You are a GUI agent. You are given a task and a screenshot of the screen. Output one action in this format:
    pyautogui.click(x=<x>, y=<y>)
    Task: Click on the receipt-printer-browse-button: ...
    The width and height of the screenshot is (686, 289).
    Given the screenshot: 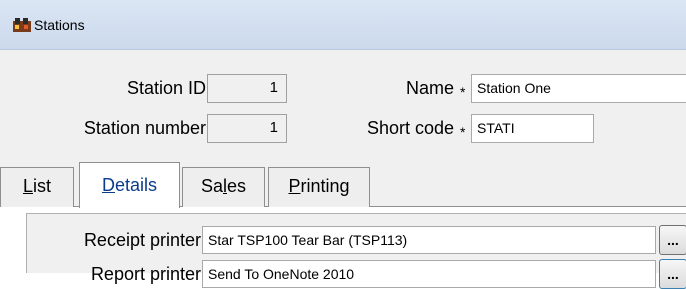 What is the action you would take?
    pyautogui.click(x=672, y=240)
    